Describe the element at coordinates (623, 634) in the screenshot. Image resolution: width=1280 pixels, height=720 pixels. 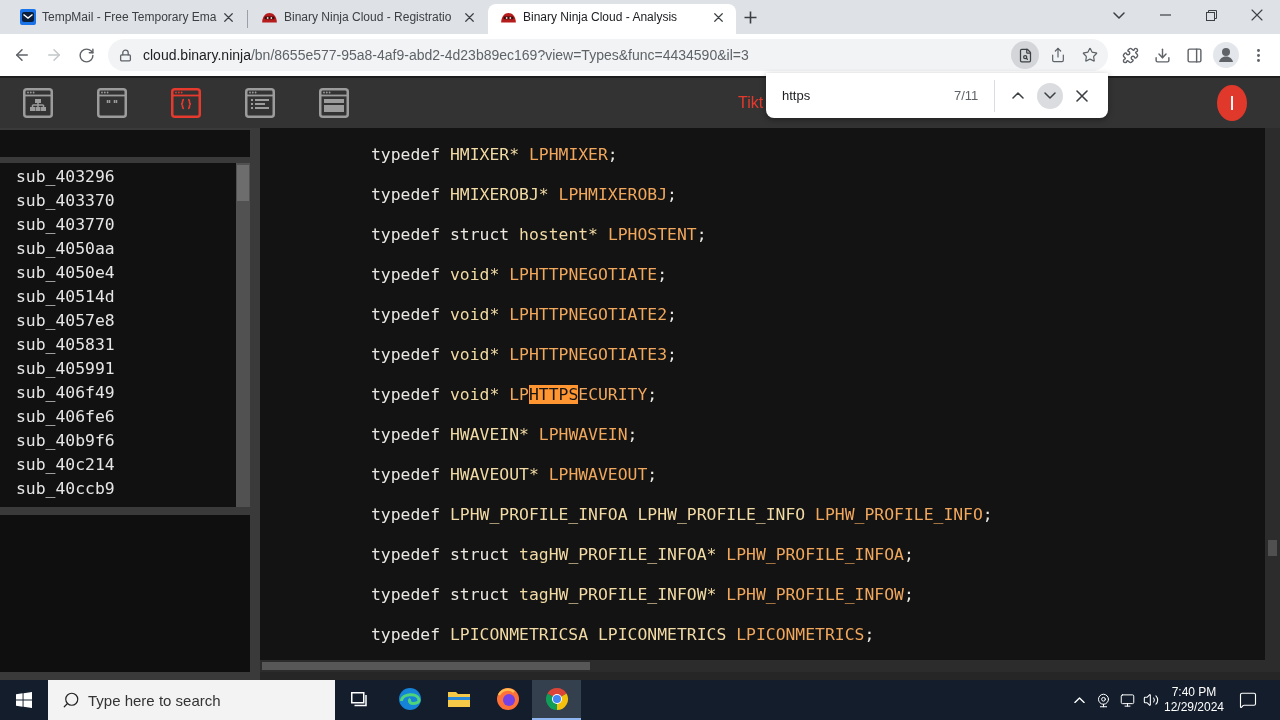
I see `code-line: typedef LPICONMETRICSA LPICONMETRICS LPICONMETRICS;` at that location.